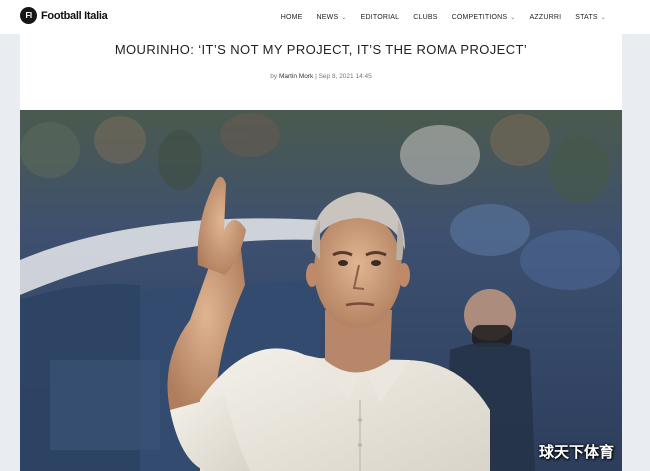  I want to click on nav-item-competitions: COMPETITIONS ⌄, so click(484, 17).